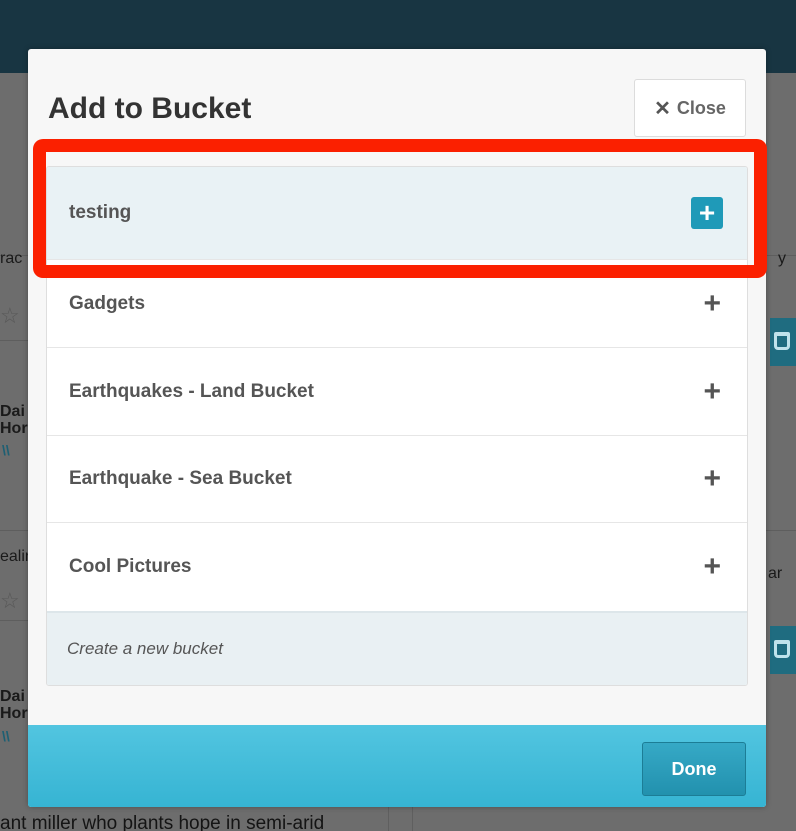  Describe the element at coordinates (782, 258) in the screenshot. I see `background-text-fragment: y` at that location.